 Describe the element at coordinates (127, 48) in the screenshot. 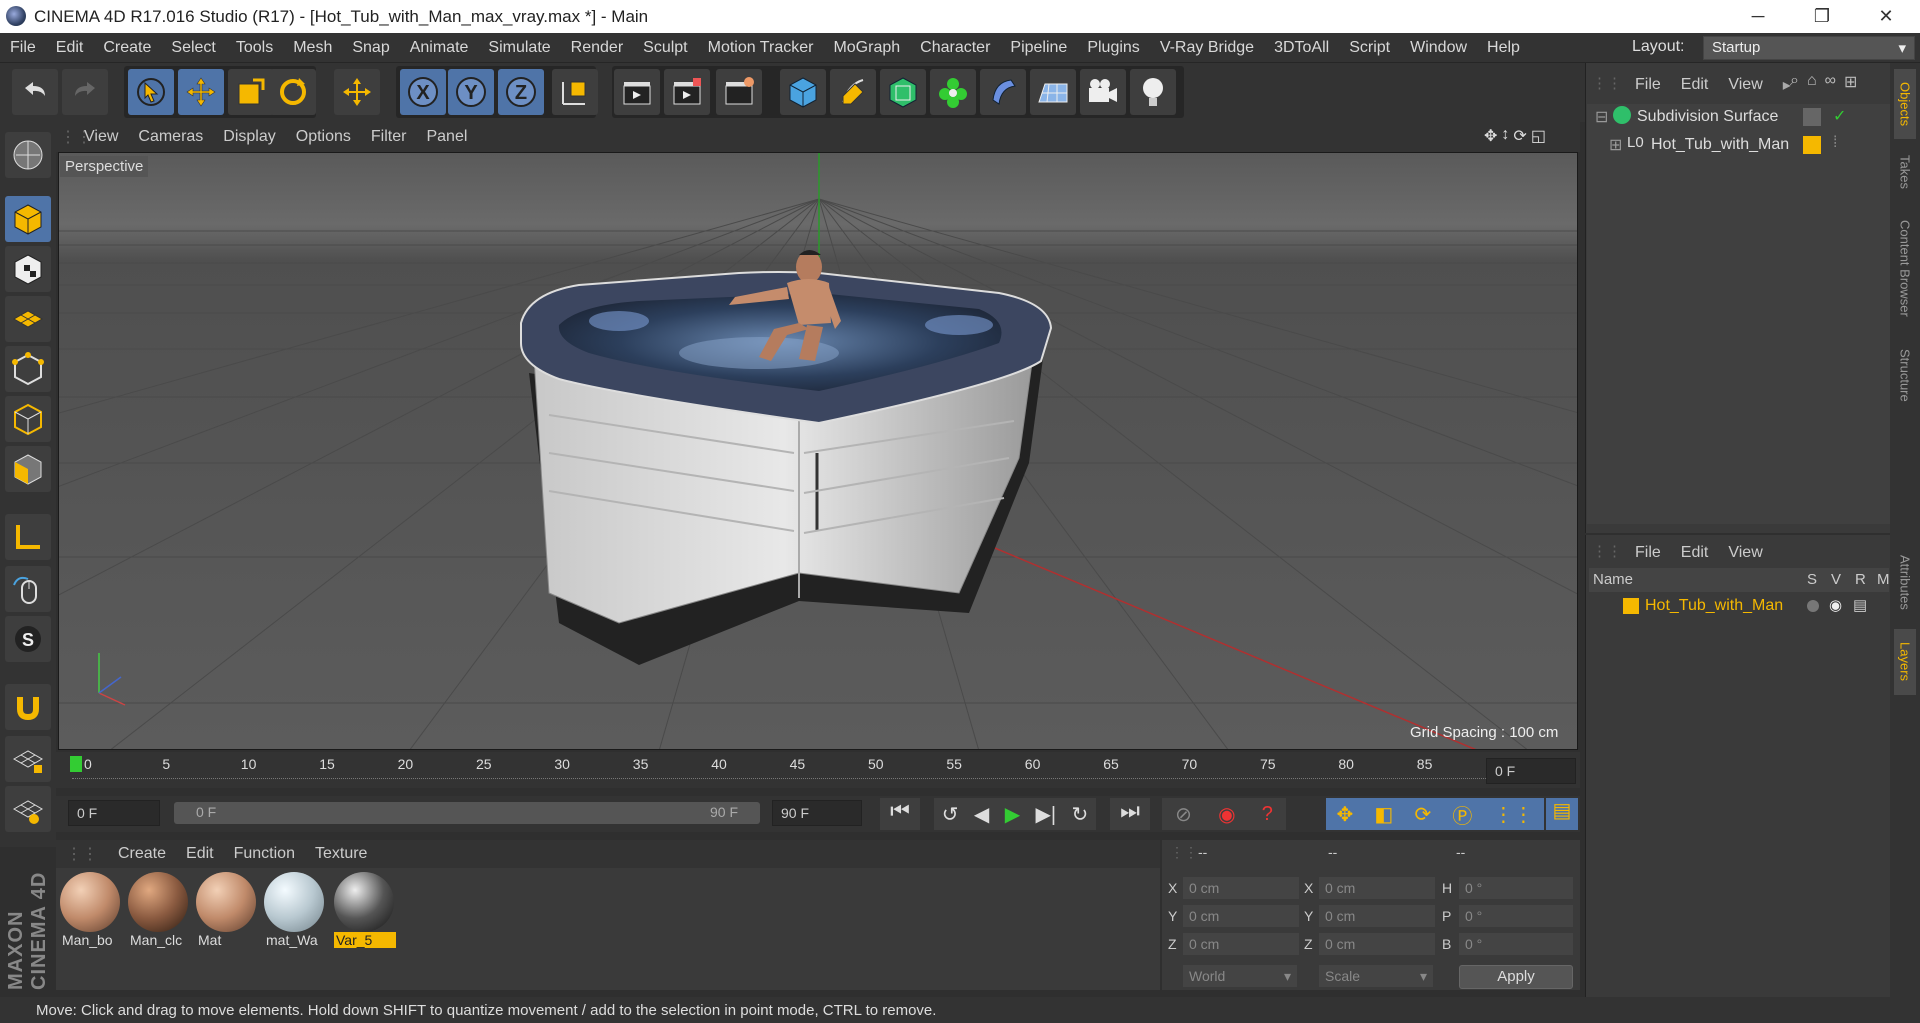

I see `menu-create: Create` at that location.